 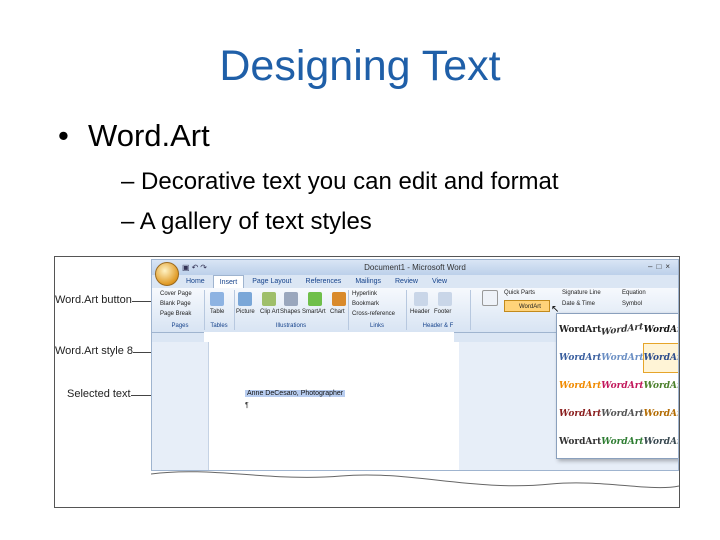 I want to click on hyperlink-button: Hyperlink, so click(x=364, y=294).